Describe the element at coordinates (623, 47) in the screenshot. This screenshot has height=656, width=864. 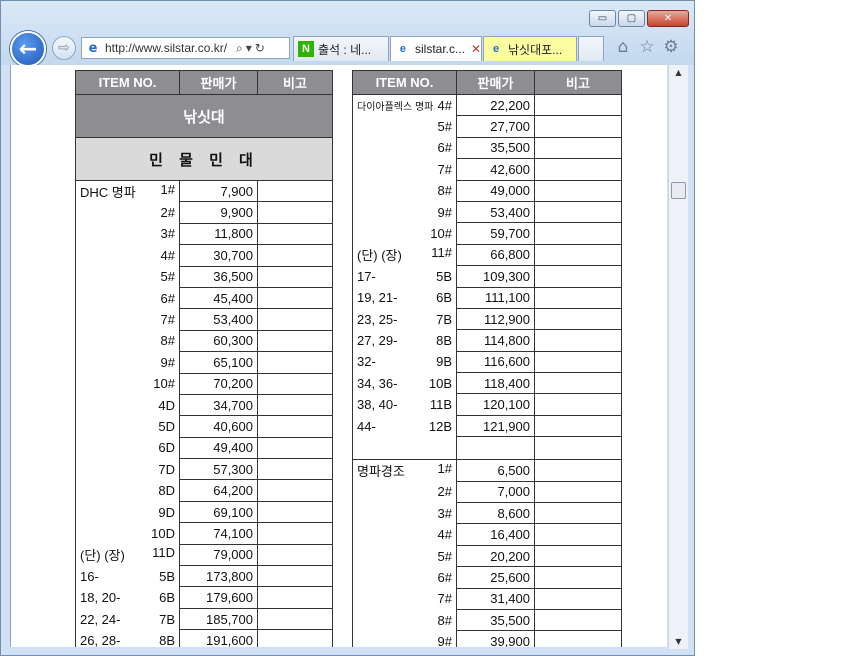
I see `home-icon: ⌂` at that location.